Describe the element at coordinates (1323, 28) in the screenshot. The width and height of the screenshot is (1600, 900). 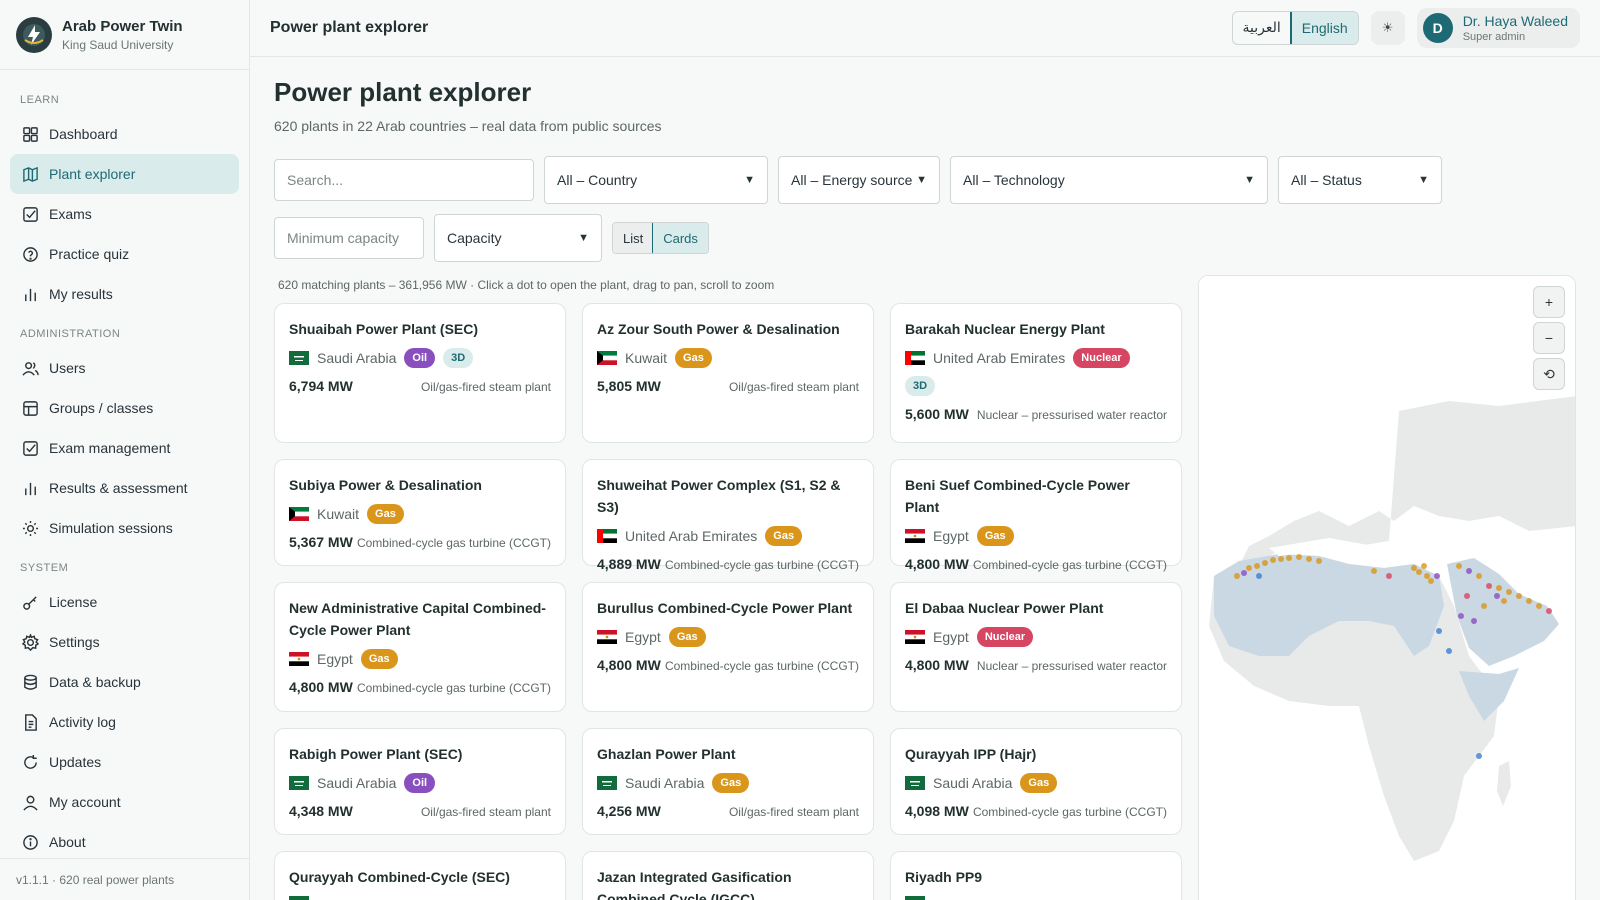
I see `lang-english-button: English` at that location.